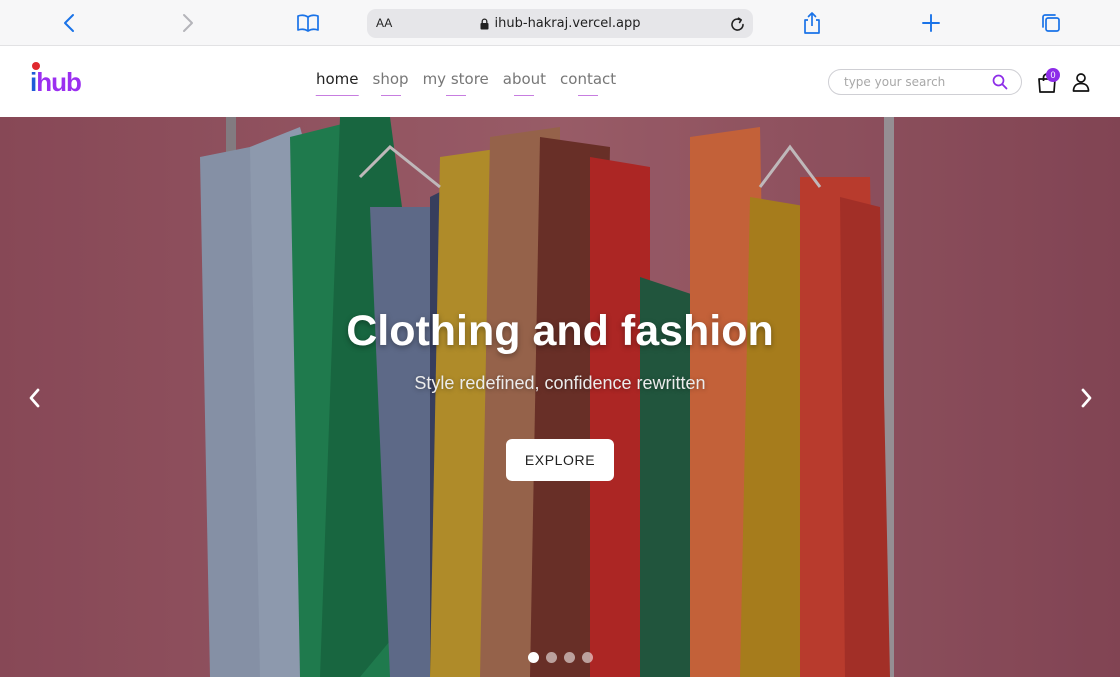 The image size is (1120, 700). What do you see at coordinates (455, 79) in the screenshot?
I see `nav-my-store-label: my store` at bounding box center [455, 79].